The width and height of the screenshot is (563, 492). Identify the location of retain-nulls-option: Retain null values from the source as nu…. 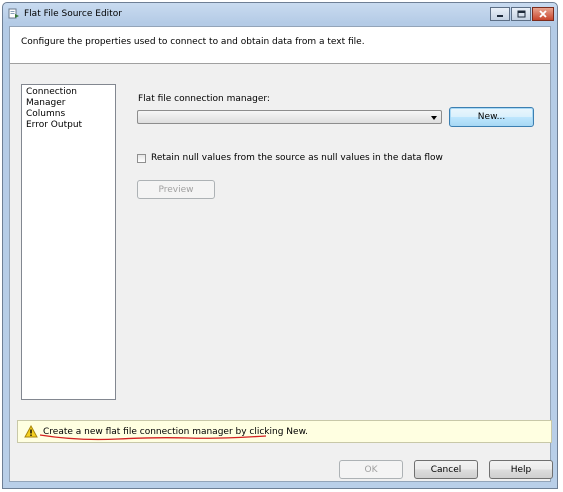
(290, 158).